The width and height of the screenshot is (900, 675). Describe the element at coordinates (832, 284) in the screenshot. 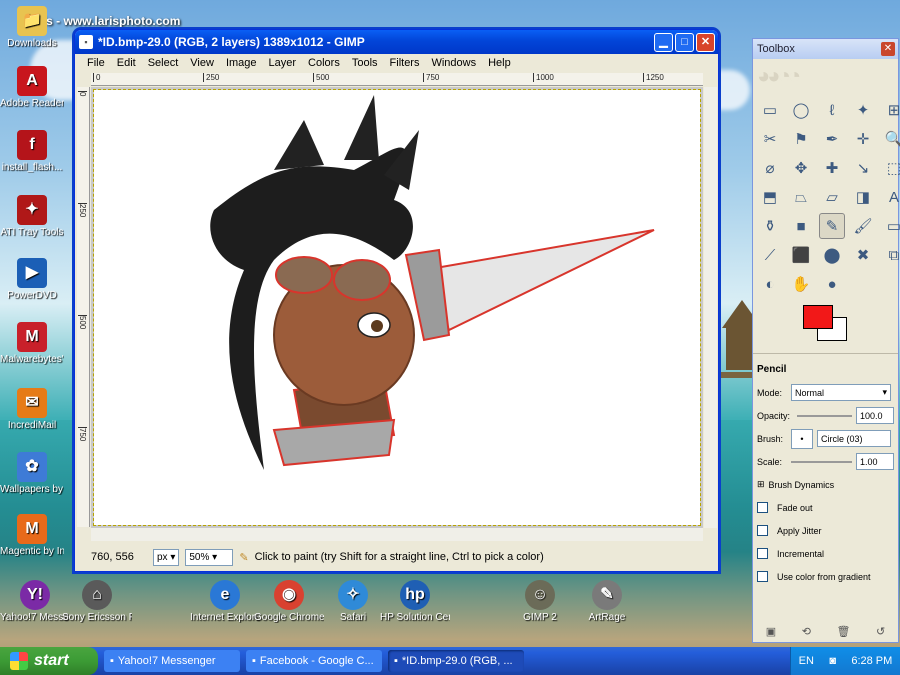

I see `tool-button: ●` at that location.